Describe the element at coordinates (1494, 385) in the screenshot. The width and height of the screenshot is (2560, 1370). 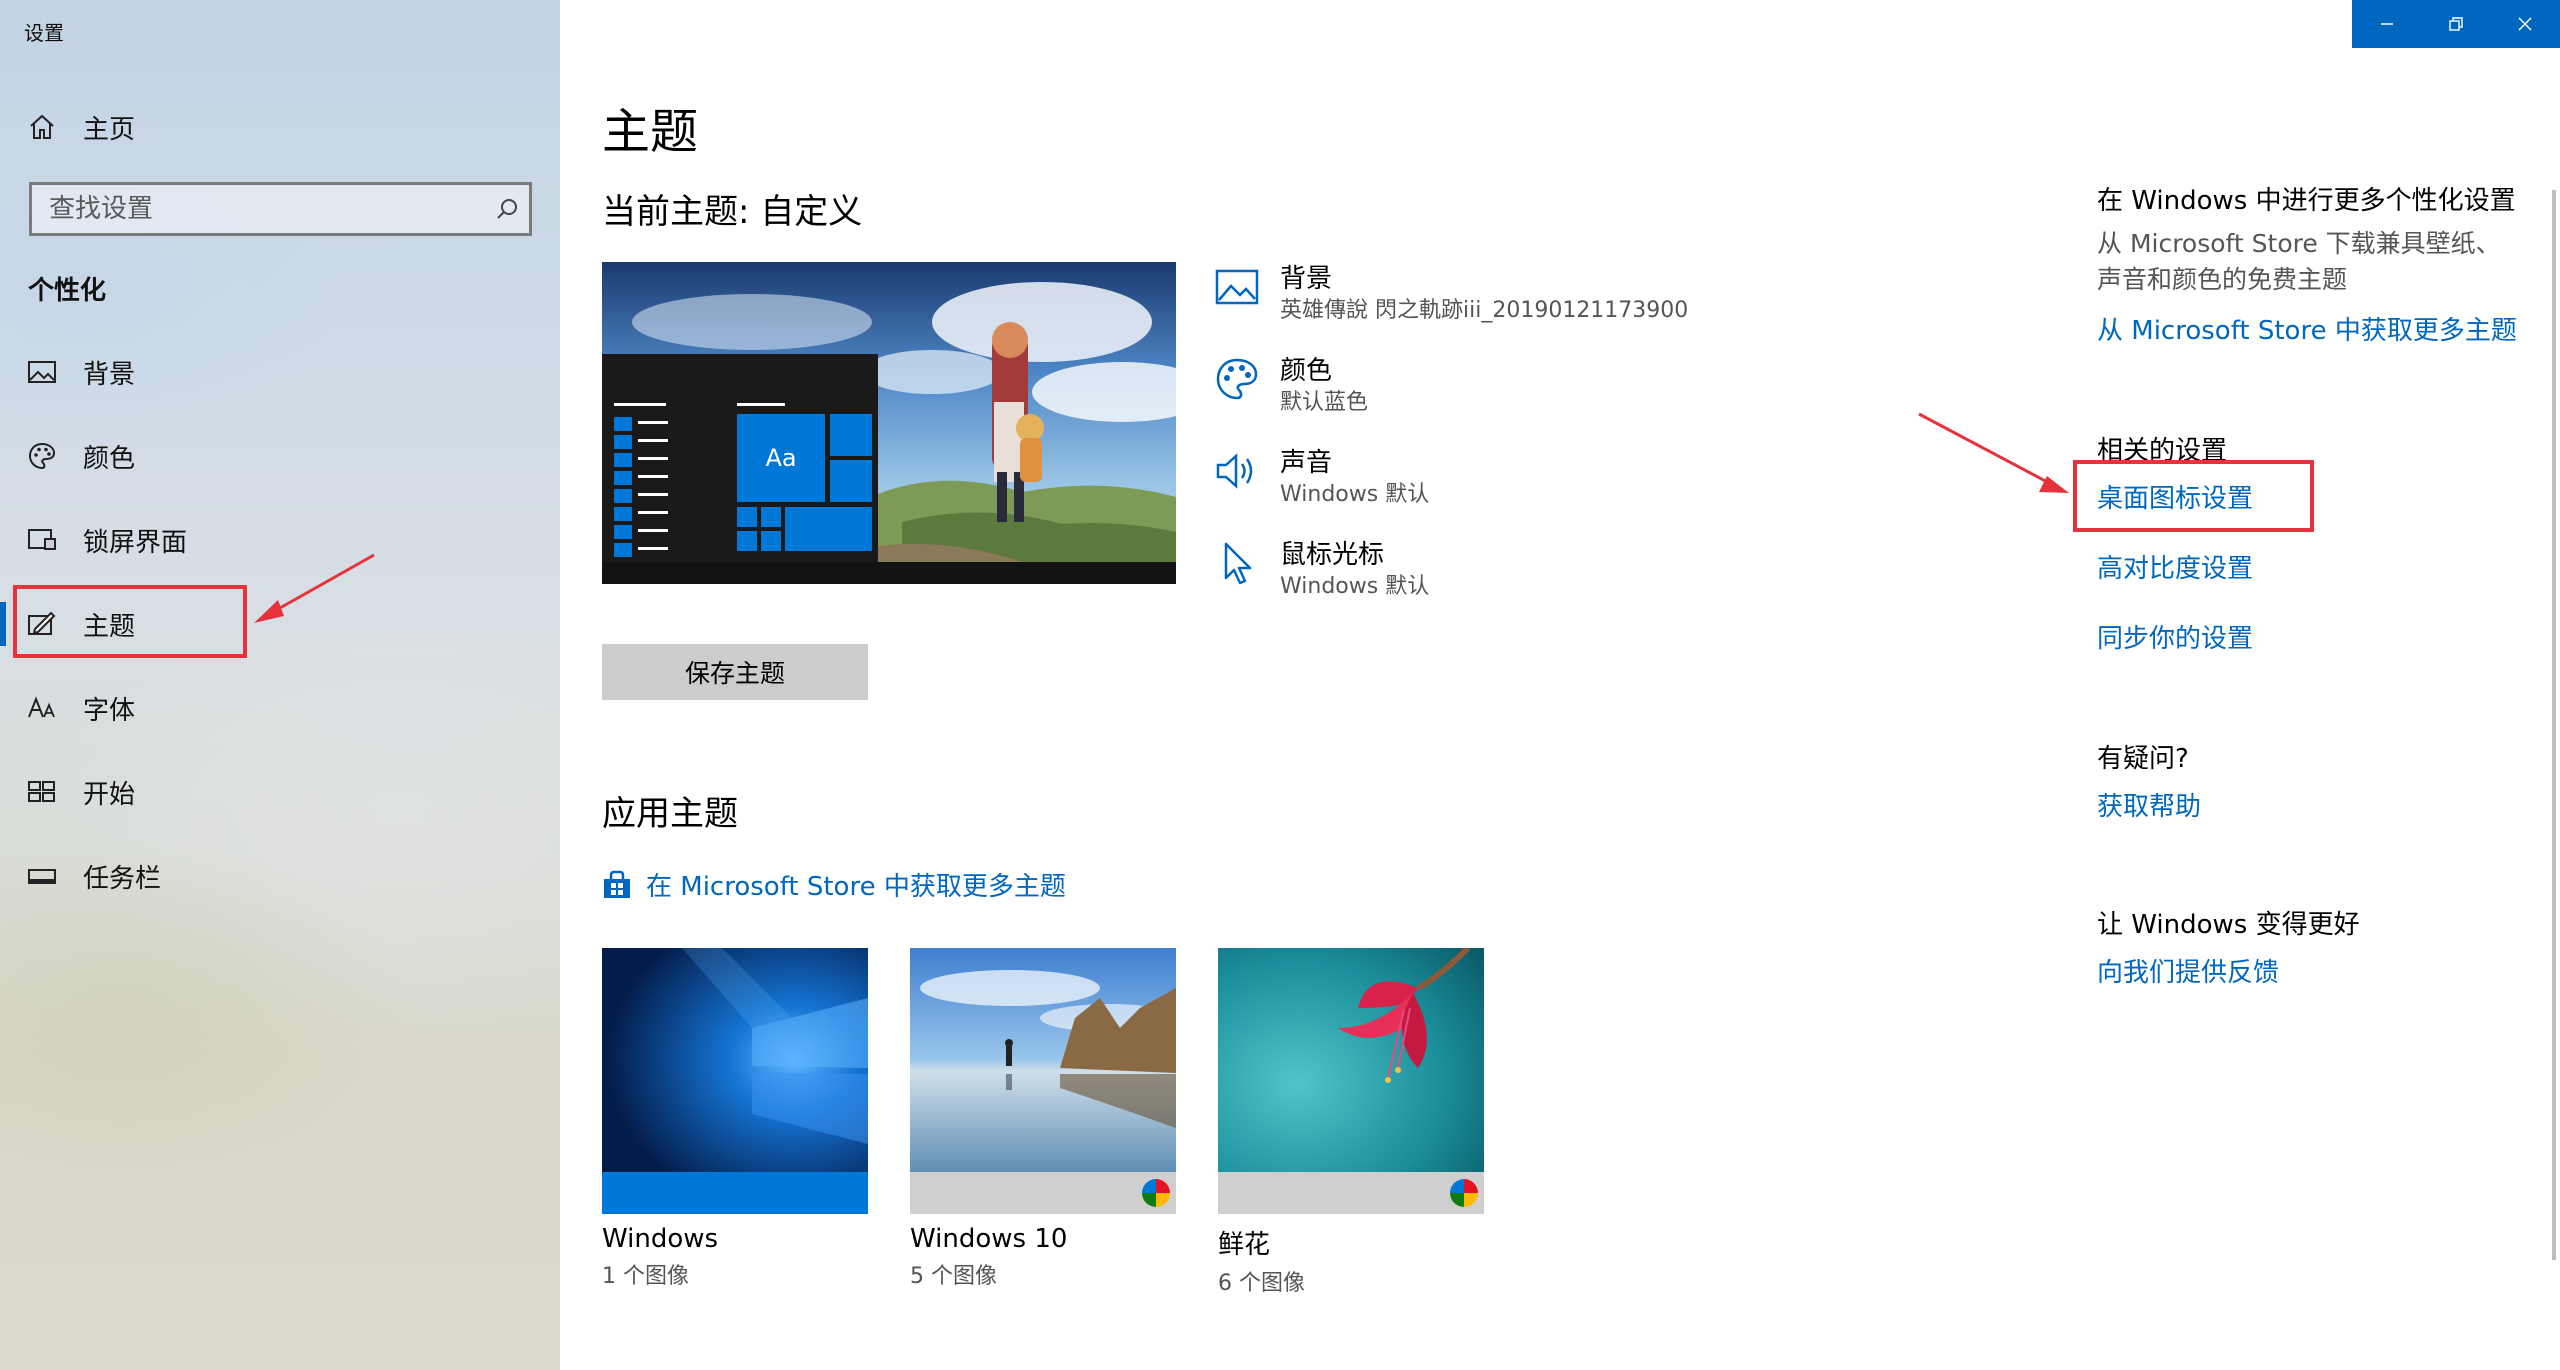
I see `theme-prop-color: 颜色 默认蓝色` at that location.